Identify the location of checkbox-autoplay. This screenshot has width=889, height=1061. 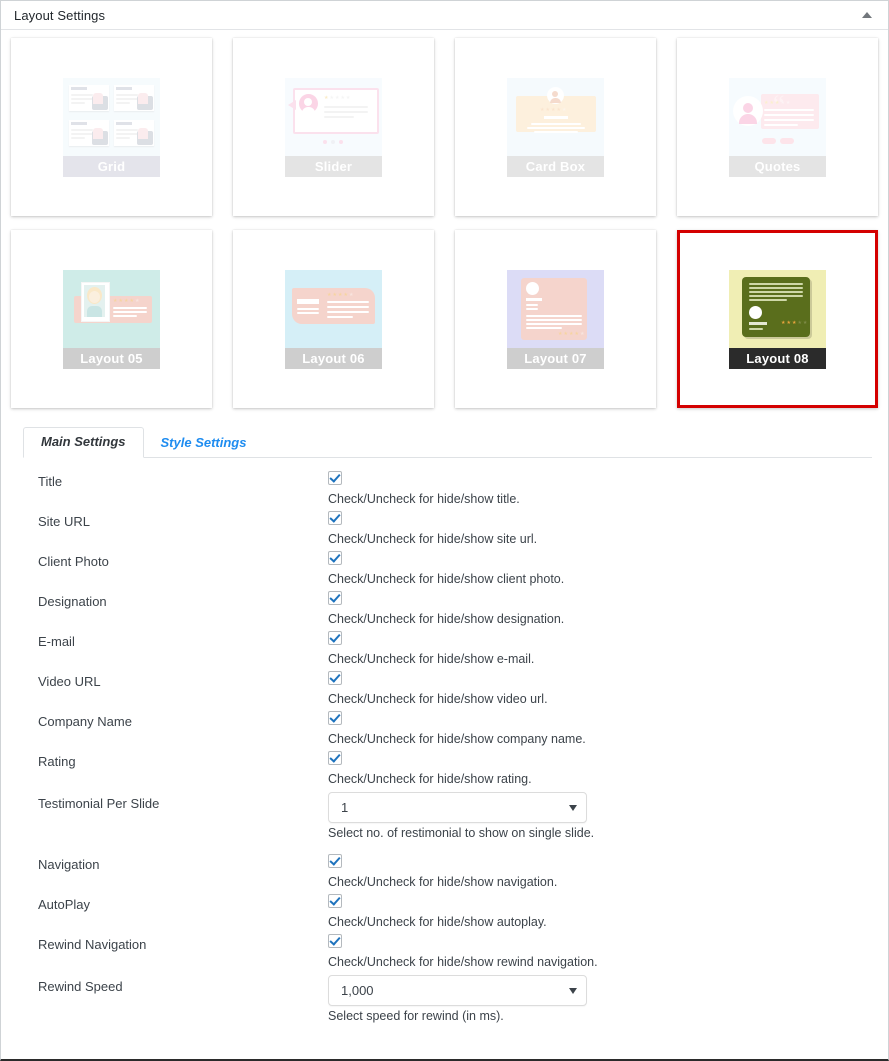
(335, 901).